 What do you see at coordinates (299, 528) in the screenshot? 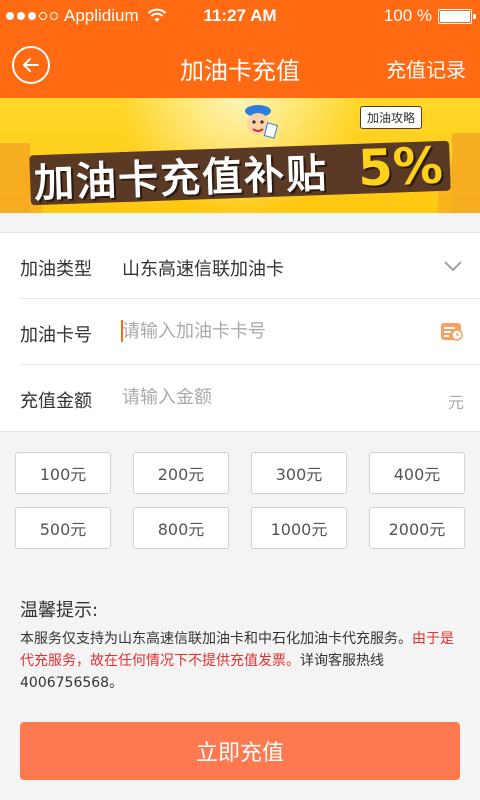
I see `amount-option-1000: 1000元` at bounding box center [299, 528].